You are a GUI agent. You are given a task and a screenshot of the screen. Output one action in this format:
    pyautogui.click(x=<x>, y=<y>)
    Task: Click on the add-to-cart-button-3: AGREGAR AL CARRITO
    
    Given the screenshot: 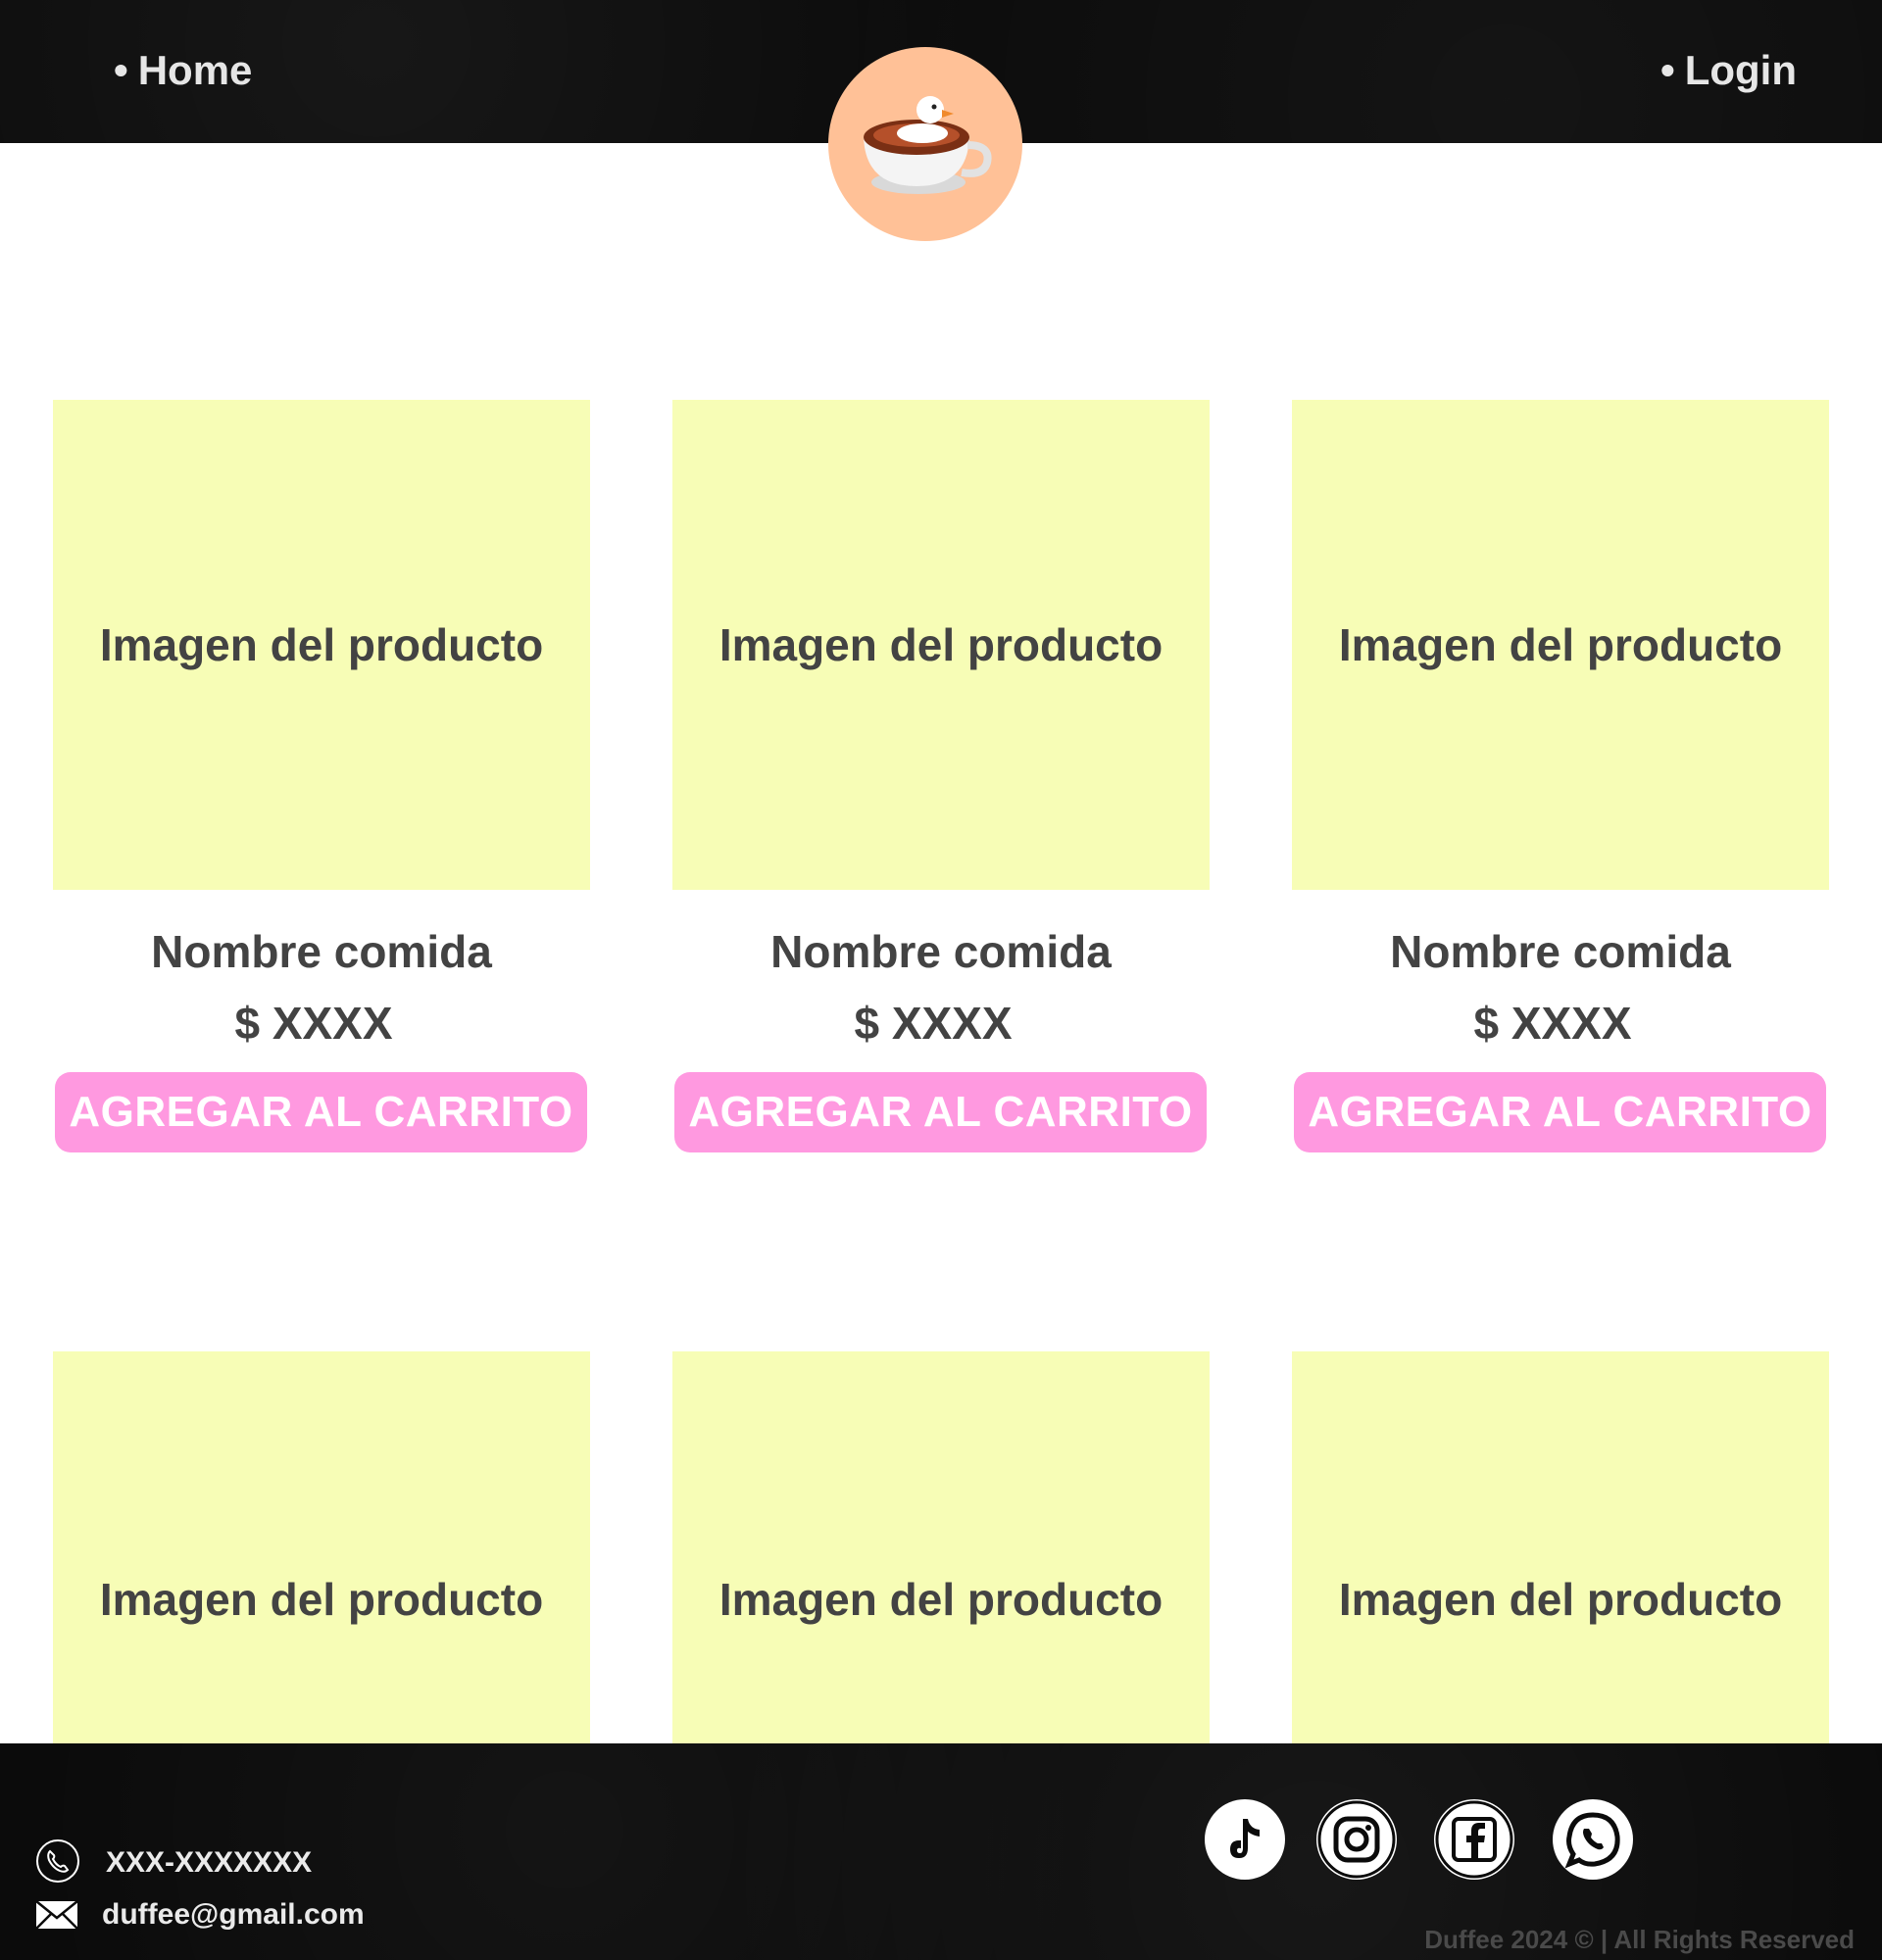 What is the action you would take?
    pyautogui.click(x=1560, y=1112)
    